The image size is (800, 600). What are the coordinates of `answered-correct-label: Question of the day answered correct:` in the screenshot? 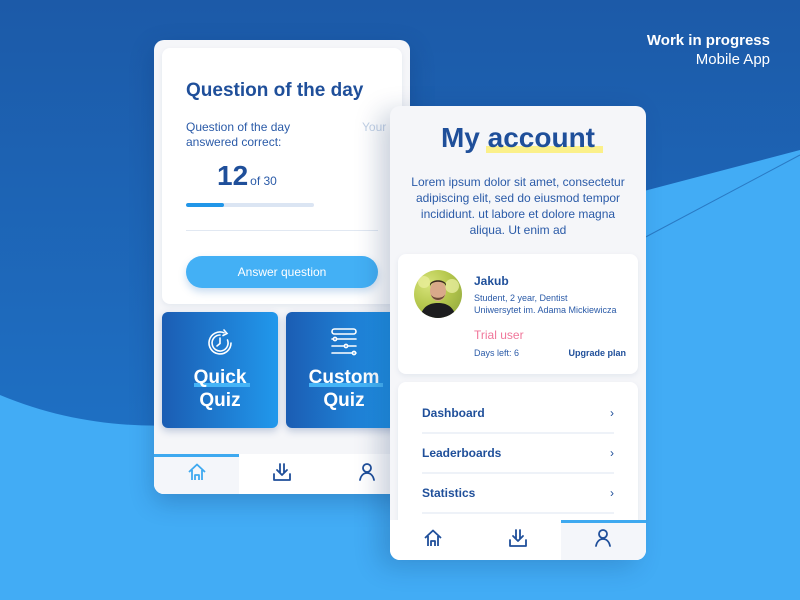 It's located at (238, 134).